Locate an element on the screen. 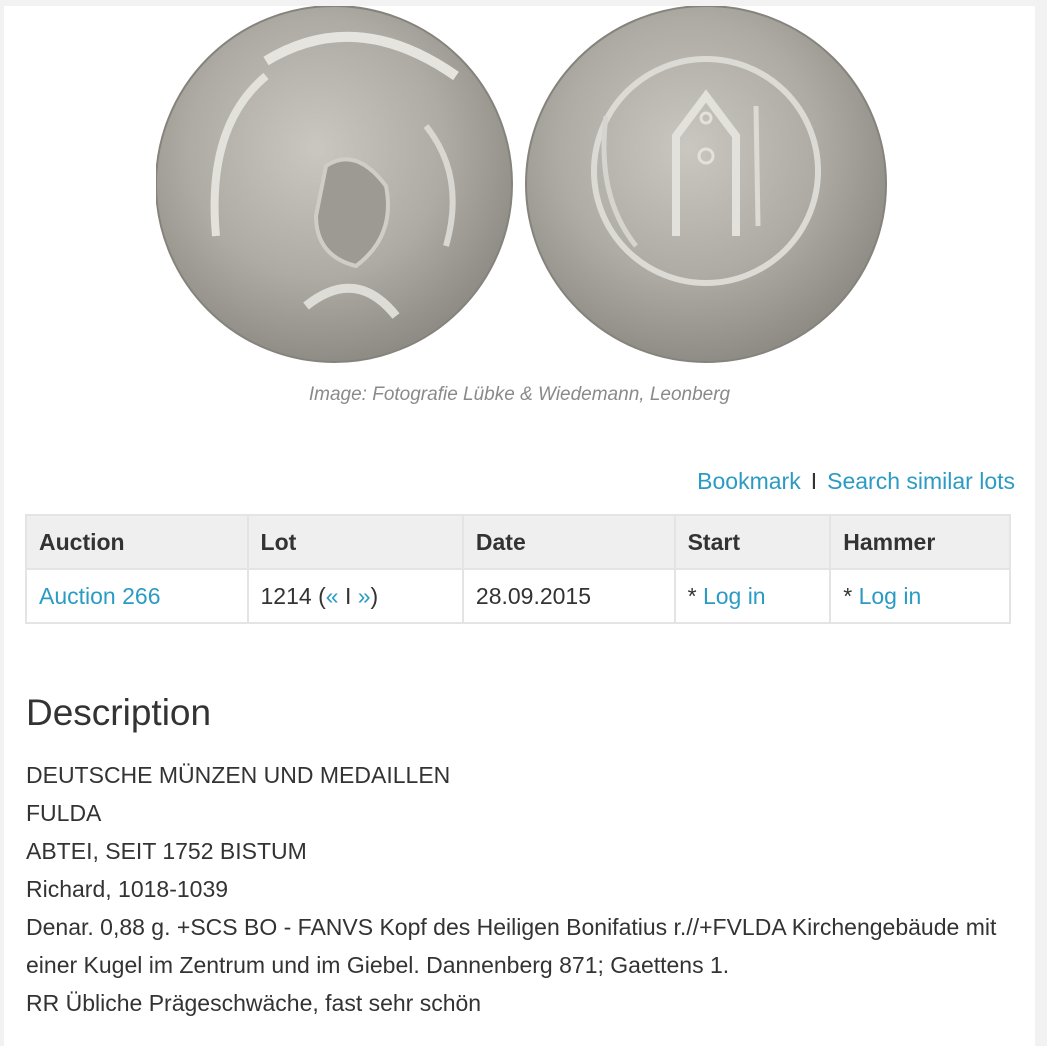 This screenshot has width=1047, height=1046. cell-start: * Log in is located at coordinates (752, 596).